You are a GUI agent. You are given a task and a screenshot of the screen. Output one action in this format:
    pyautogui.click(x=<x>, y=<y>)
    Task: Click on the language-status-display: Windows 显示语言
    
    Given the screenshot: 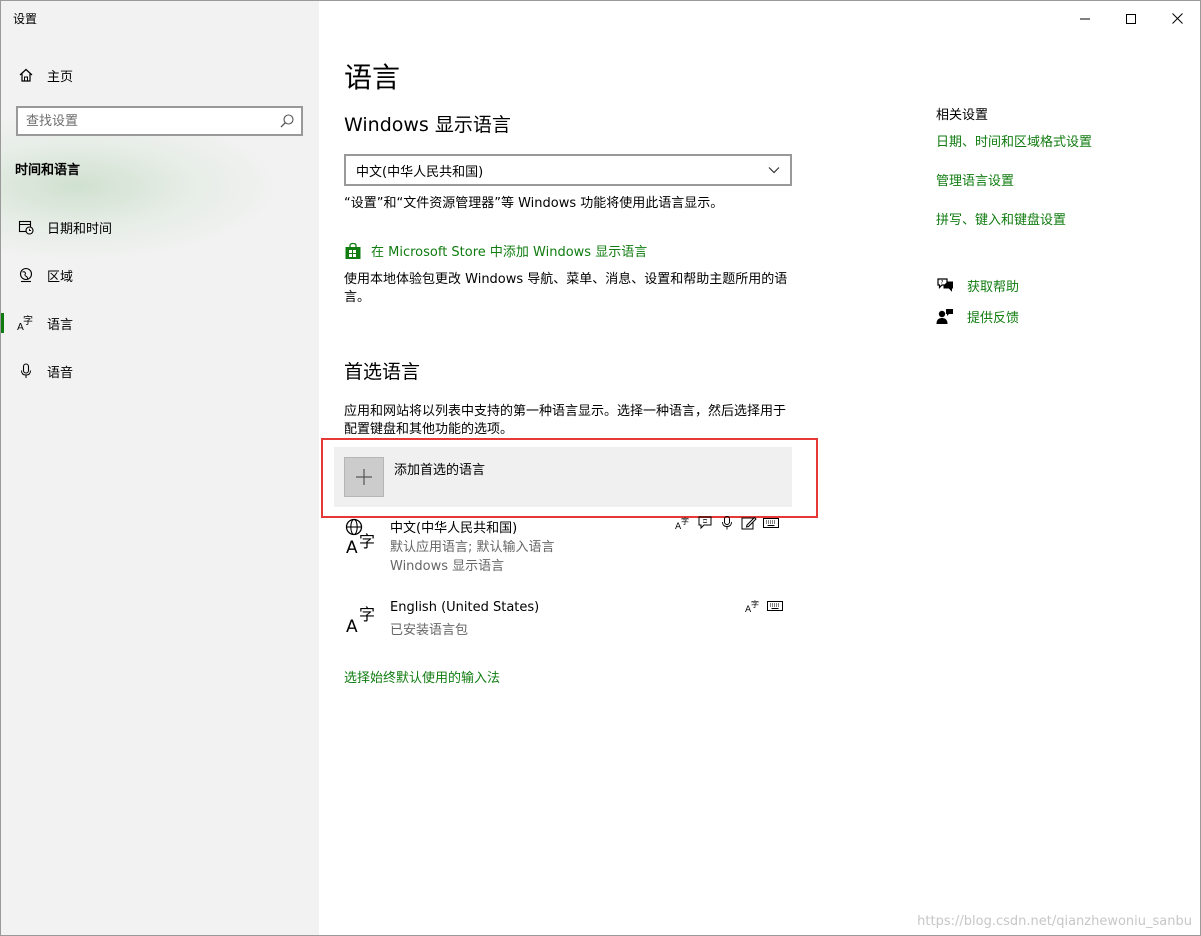 What is the action you would take?
    pyautogui.click(x=447, y=566)
    